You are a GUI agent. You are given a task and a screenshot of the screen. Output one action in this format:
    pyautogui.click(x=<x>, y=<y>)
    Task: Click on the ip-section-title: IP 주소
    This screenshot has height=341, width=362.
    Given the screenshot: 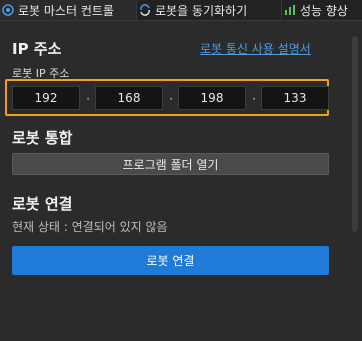 What is the action you would take?
    pyautogui.click(x=37, y=49)
    